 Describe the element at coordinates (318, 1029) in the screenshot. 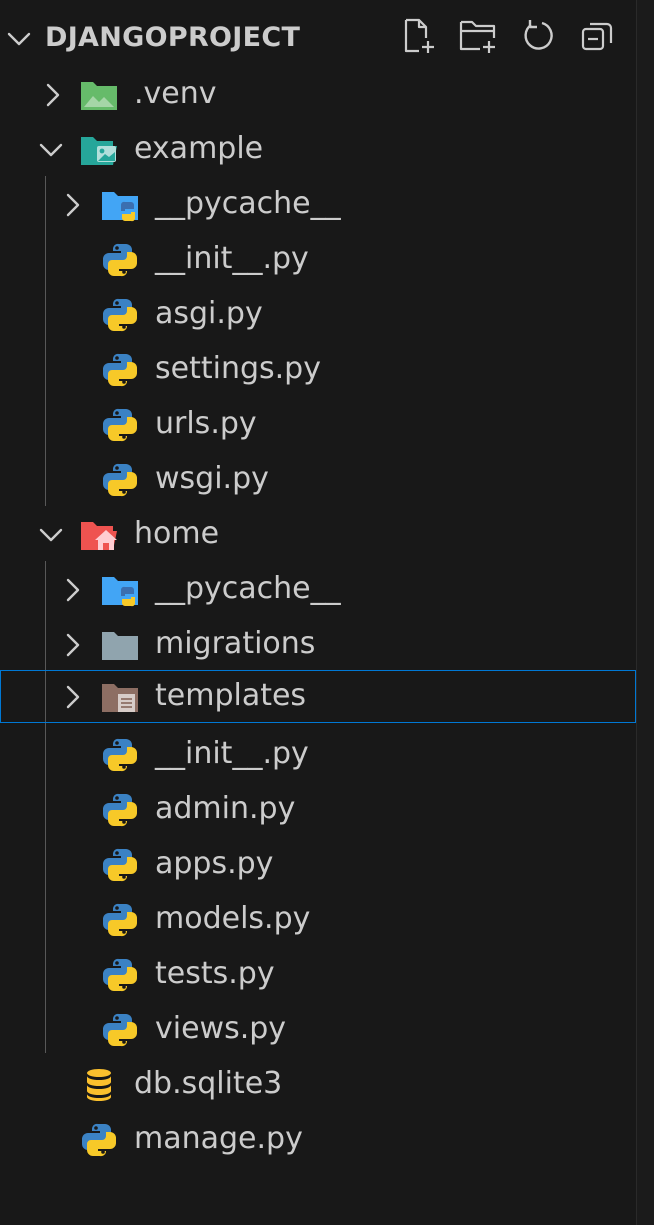

I see `tree-item-views-py: views.py` at that location.